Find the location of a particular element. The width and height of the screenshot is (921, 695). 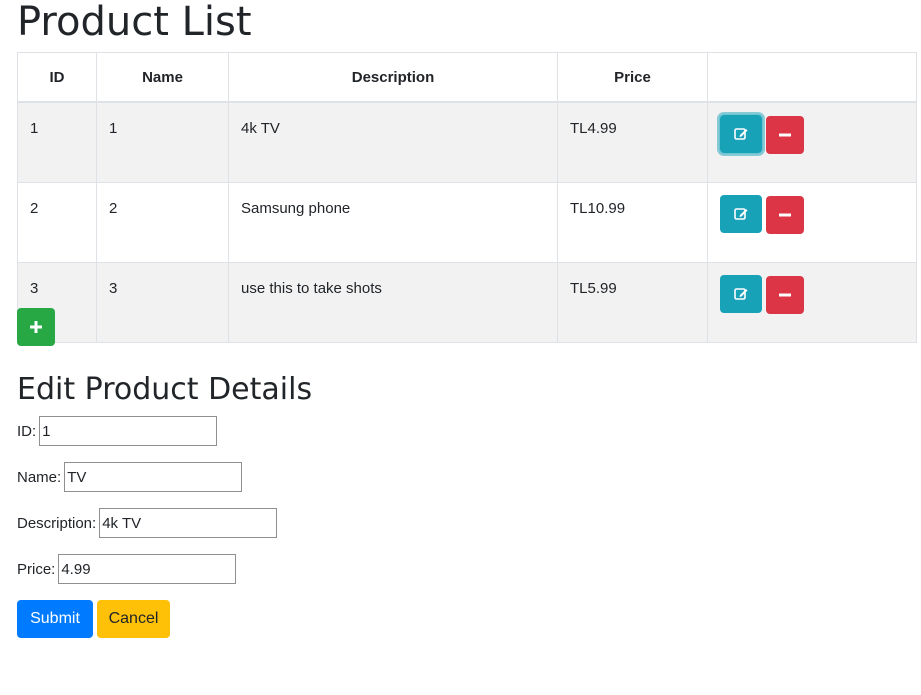

id-field-row: ID: is located at coordinates (117, 431).